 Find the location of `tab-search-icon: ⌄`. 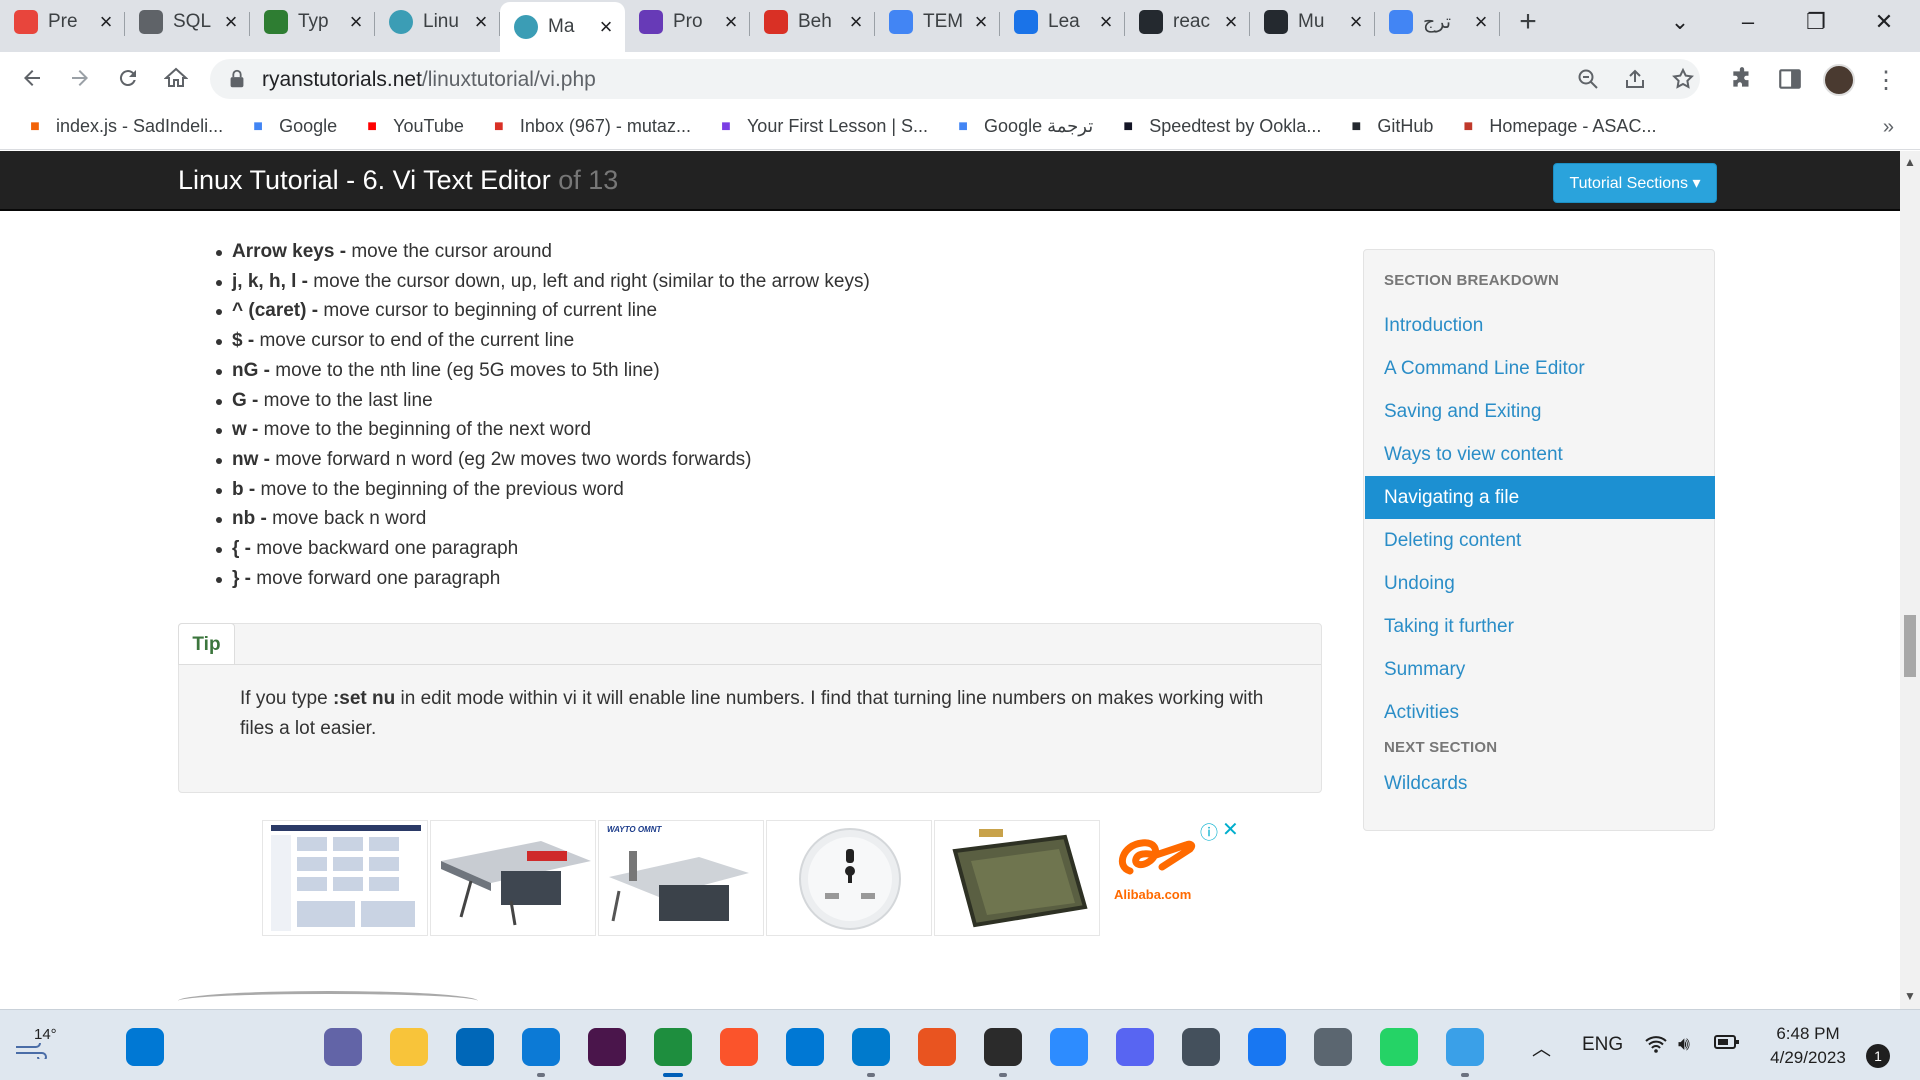

tab-search-icon: ⌄ is located at coordinates (1680, 22).